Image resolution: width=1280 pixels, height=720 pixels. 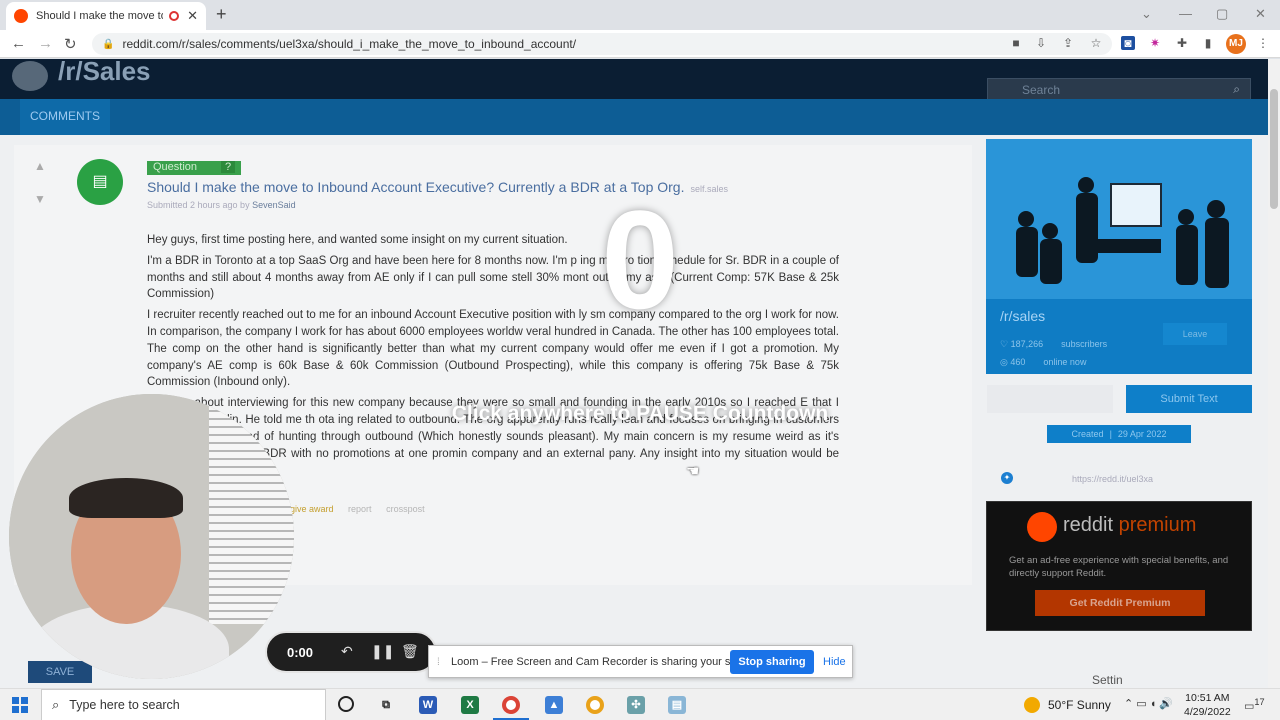 What do you see at coordinates (640, 414) in the screenshot?
I see `pause-countdown-prompt: Click anywhere to PAUSE Countdown` at bounding box center [640, 414].